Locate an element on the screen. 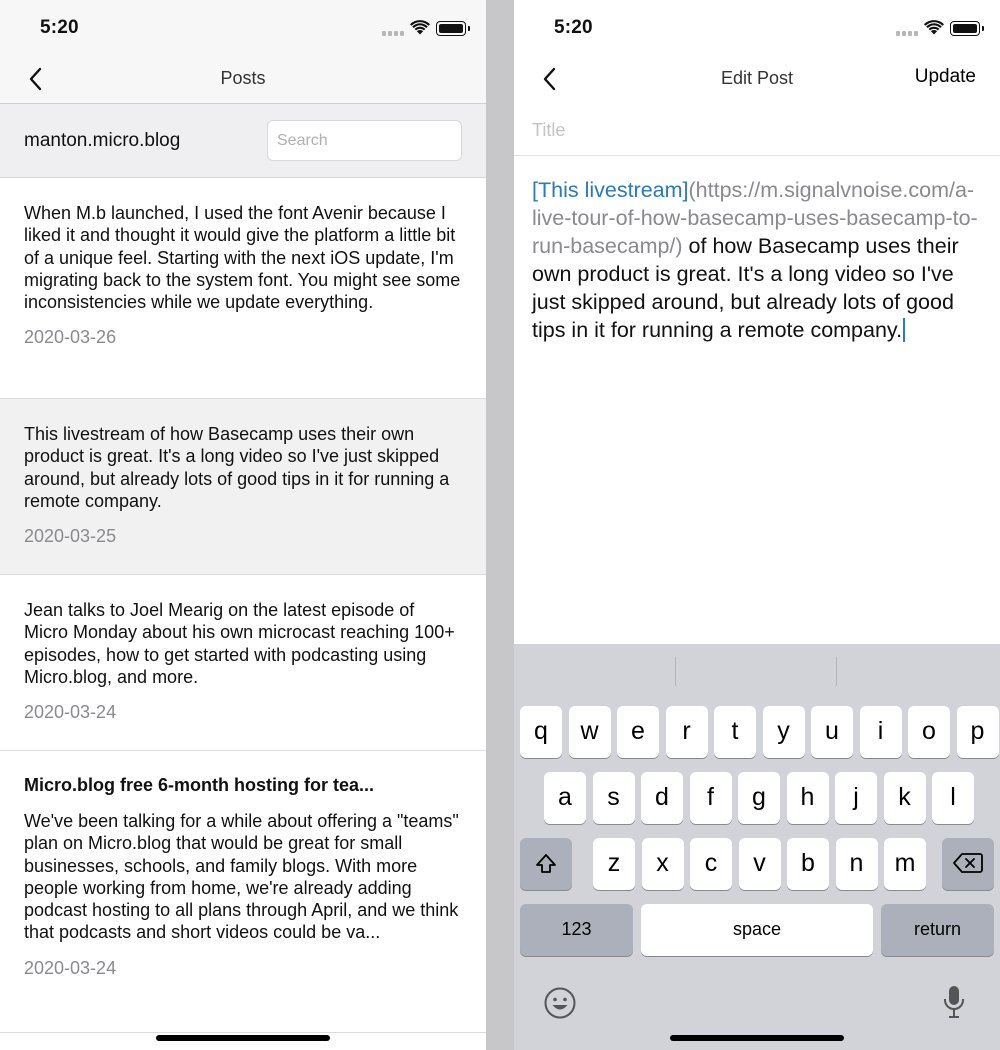 This screenshot has height=1050, width=1000. key-w: w is located at coordinates (589, 732).